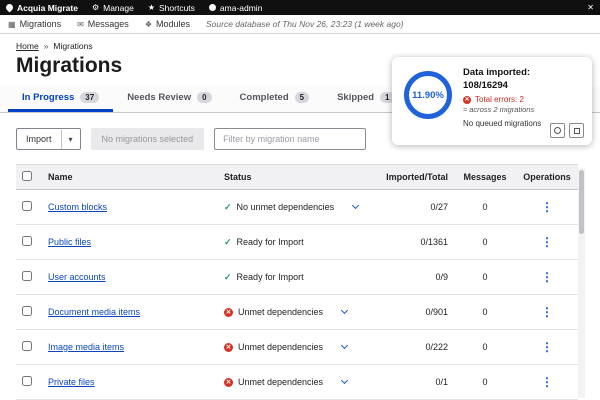 This screenshot has width=600, height=400. I want to click on status-text: No unmet dependencies, so click(285, 207).